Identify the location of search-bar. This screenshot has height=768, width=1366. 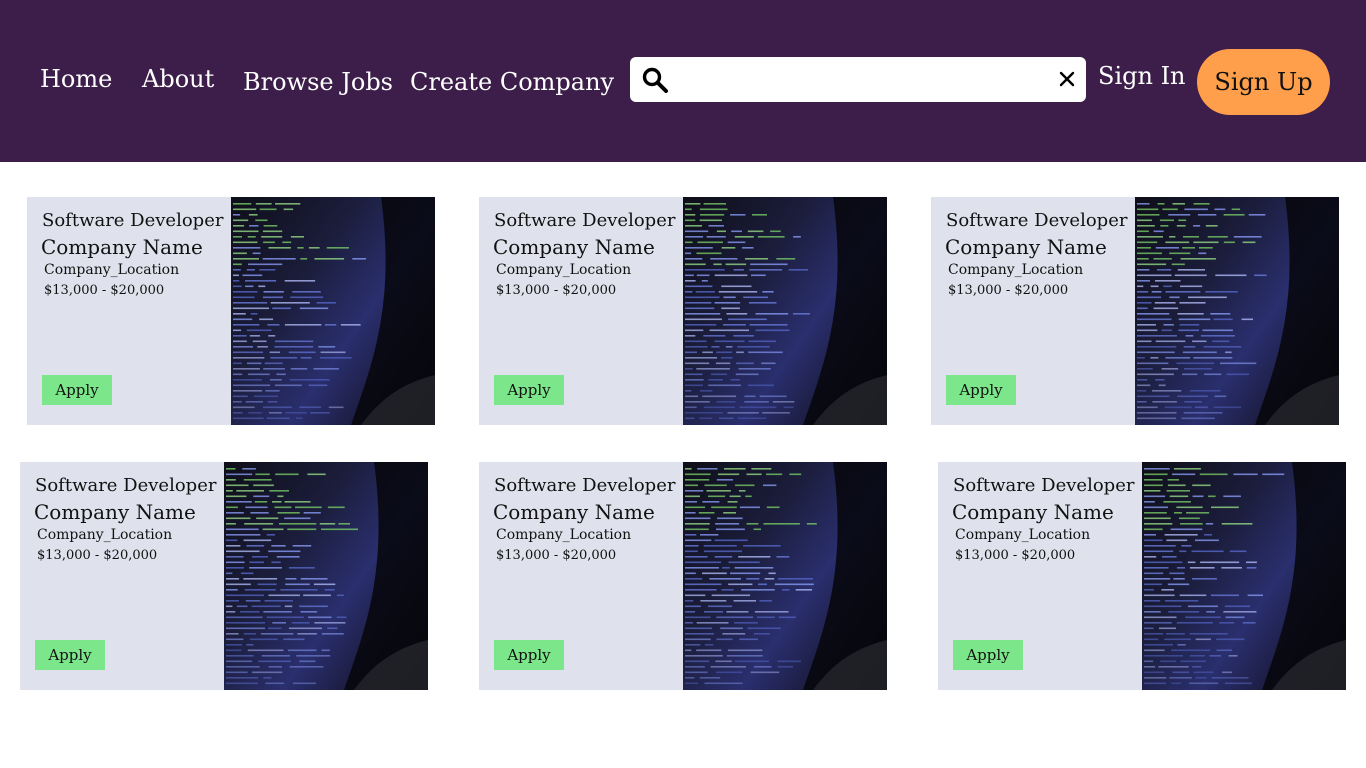
(858, 79).